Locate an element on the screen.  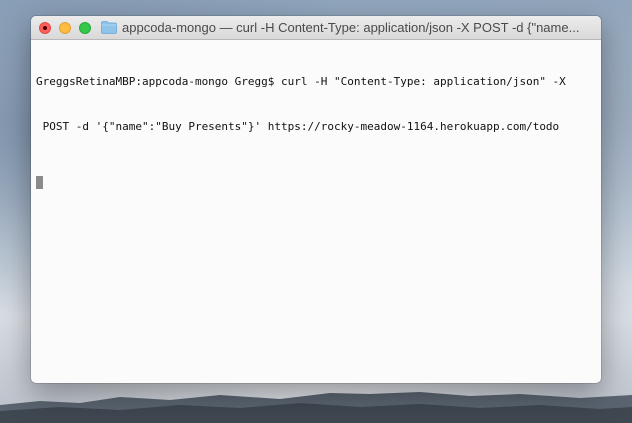
close-icon is located at coordinates (45, 27).